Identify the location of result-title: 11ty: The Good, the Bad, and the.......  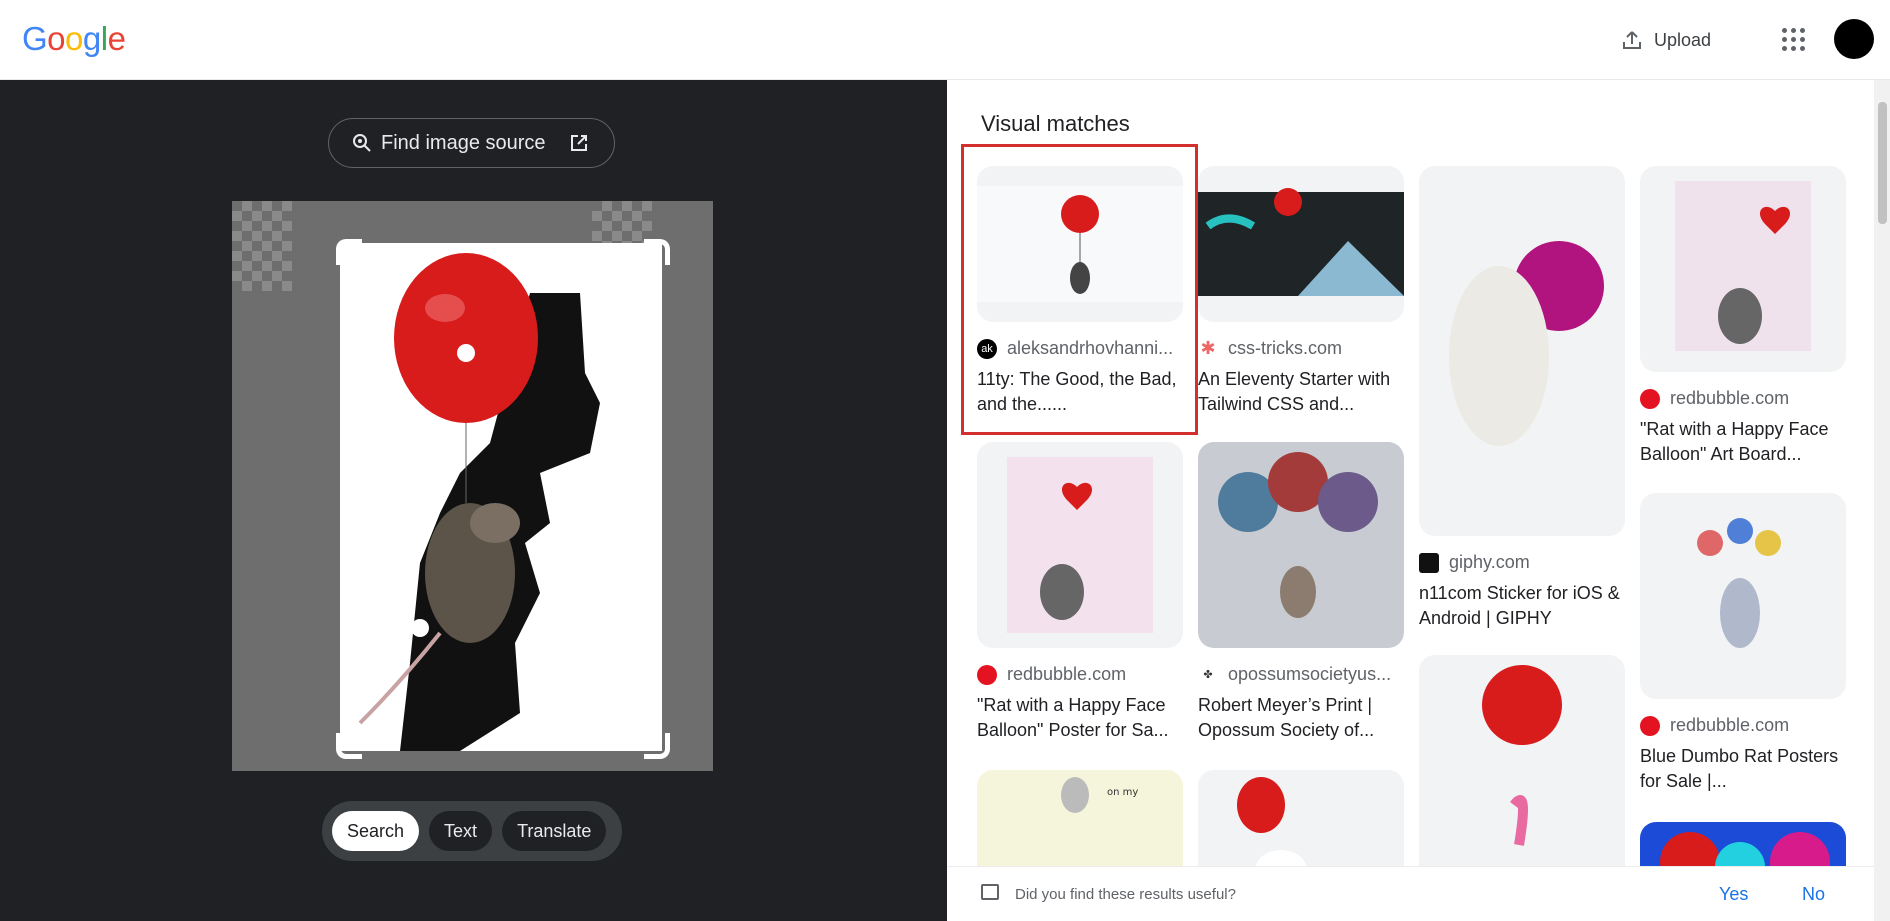
(1077, 391).